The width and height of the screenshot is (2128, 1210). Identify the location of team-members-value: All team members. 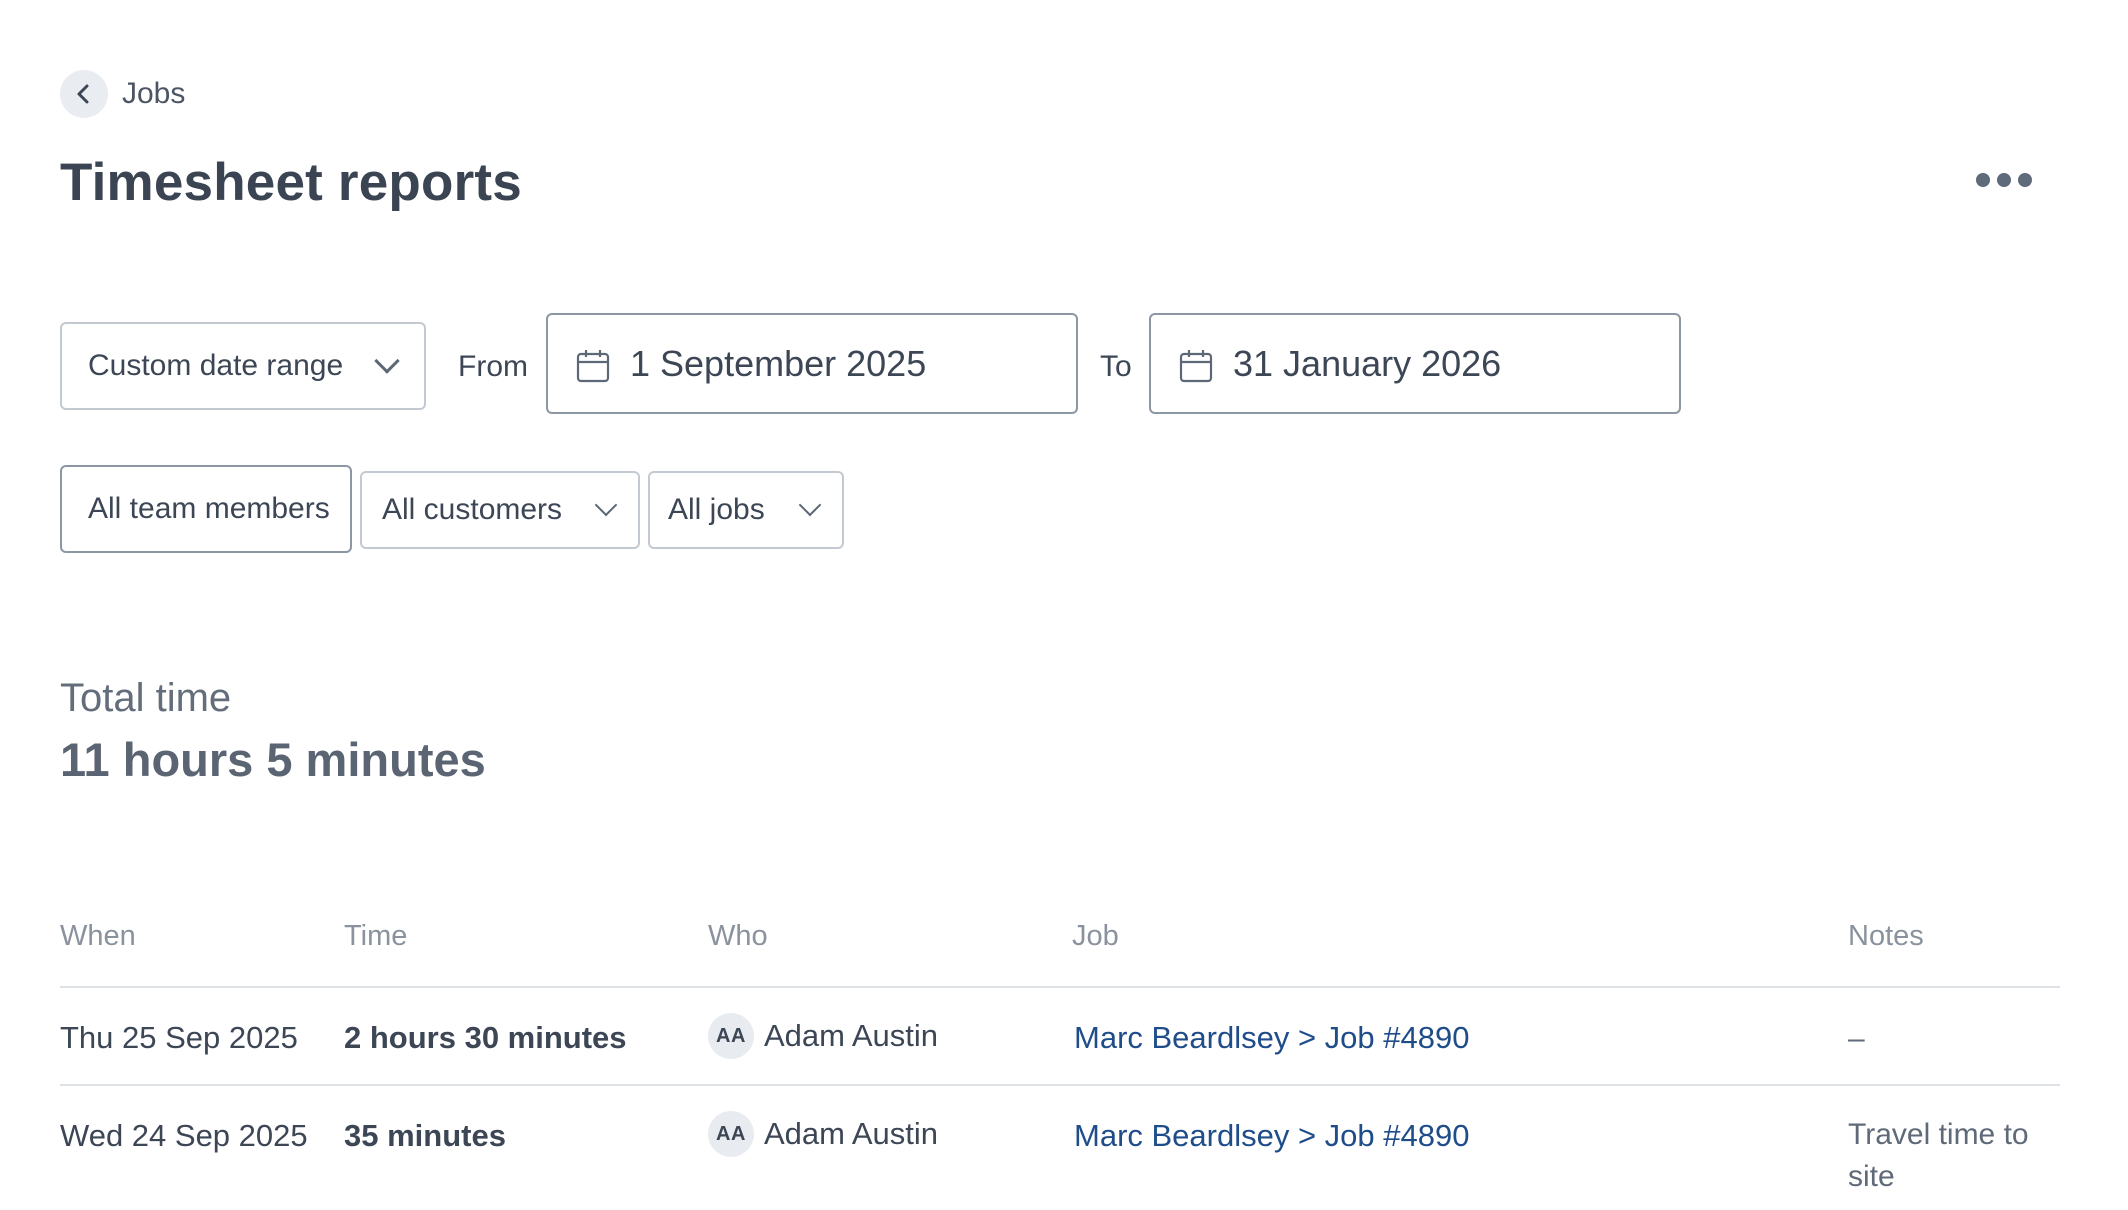
(209, 508).